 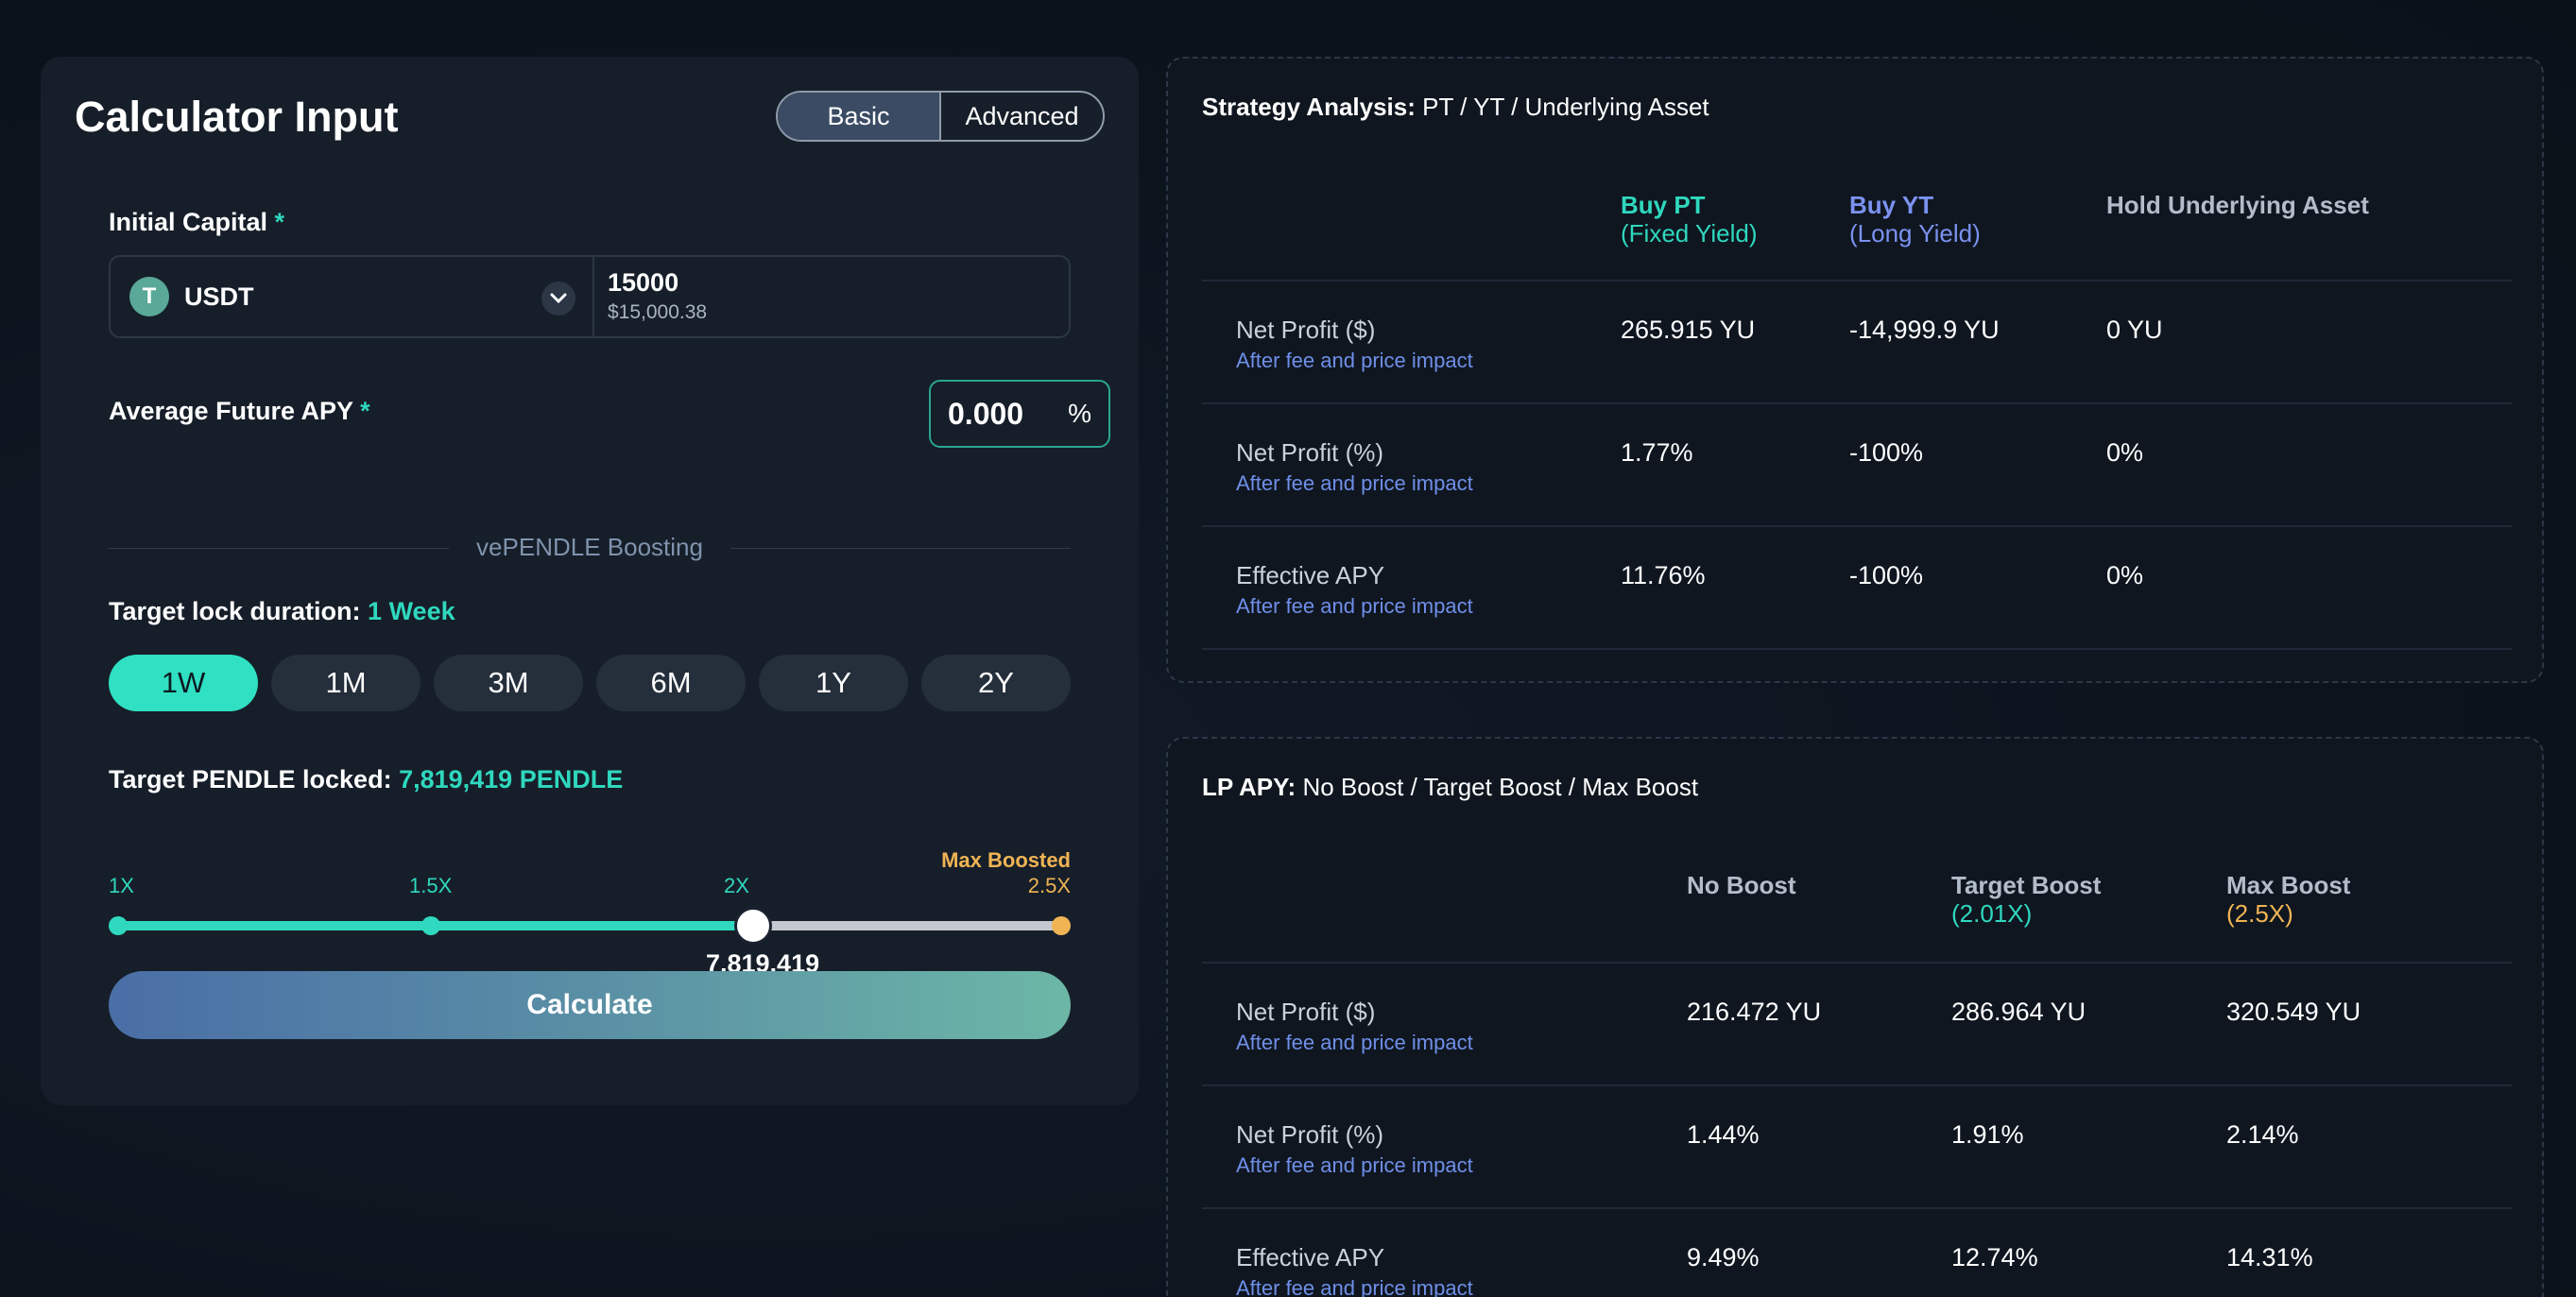 I want to click on lp-title-bold: LP APY:, so click(x=1249, y=787).